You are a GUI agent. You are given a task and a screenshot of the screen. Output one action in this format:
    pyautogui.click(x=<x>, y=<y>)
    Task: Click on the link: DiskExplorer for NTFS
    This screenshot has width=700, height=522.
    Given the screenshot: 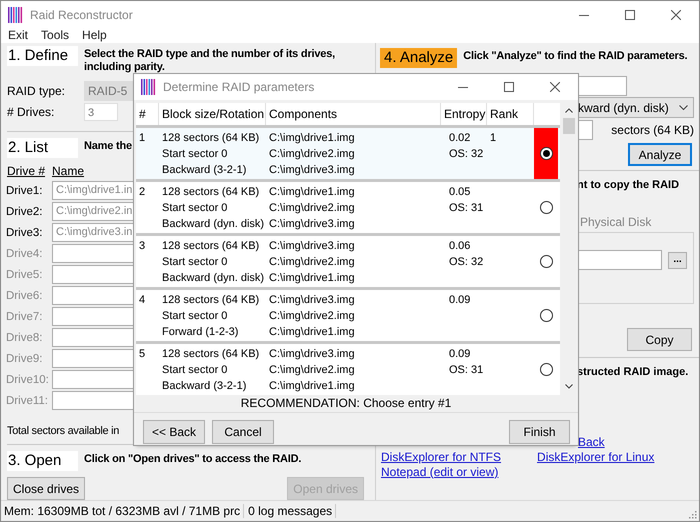 What is the action you would take?
    pyautogui.click(x=441, y=457)
    